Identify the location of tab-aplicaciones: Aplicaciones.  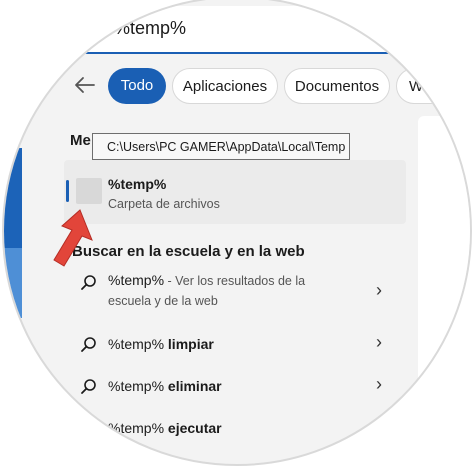
(225, 86).